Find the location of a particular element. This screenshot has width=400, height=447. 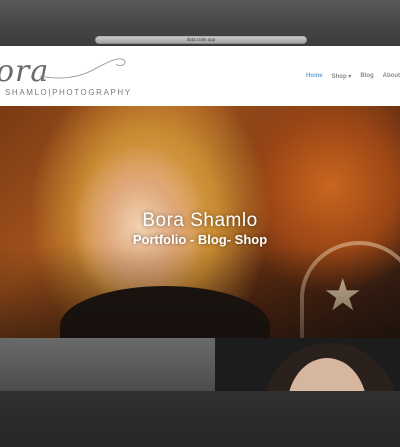

logo-swash-icon is located at coordinates (82, 68).